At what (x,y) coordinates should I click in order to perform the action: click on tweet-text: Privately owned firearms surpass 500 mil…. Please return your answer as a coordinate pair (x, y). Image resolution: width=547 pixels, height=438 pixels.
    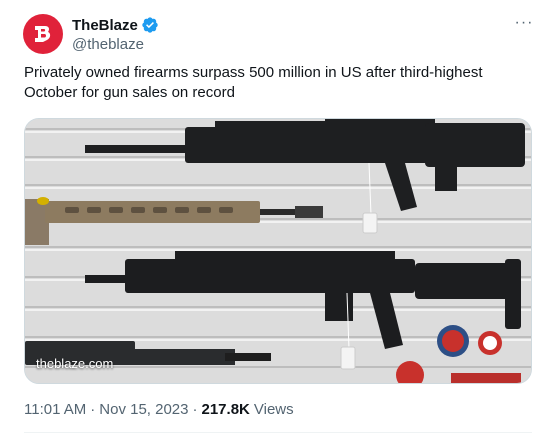
    Looking at the image, I should click on (253, 82).